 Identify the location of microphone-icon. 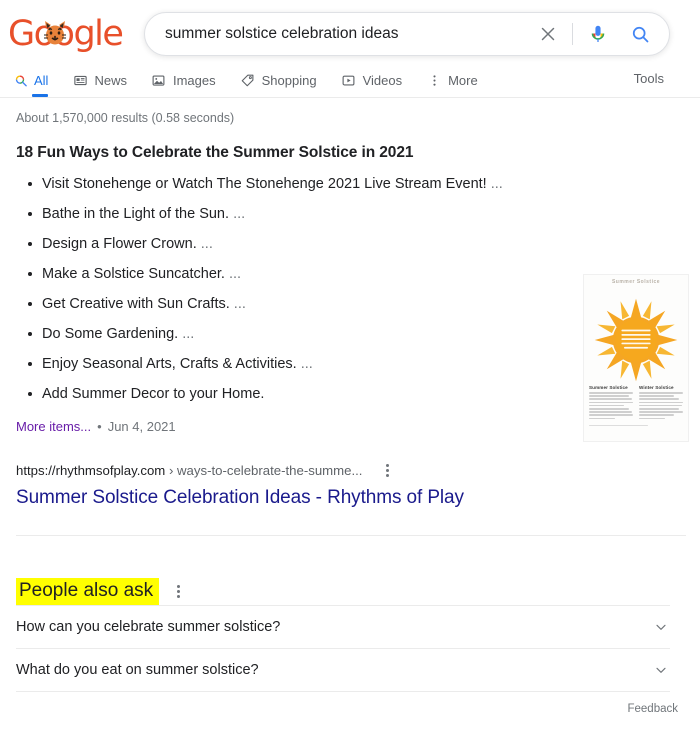
(598, 34).